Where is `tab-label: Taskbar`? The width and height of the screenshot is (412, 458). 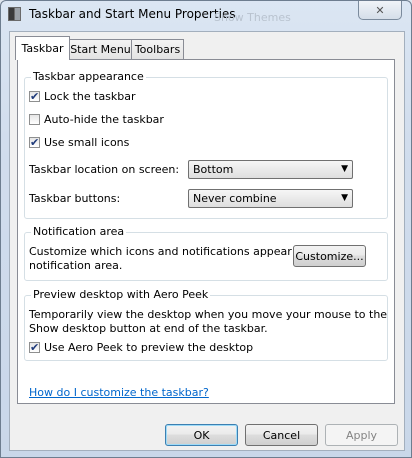 tab-label: Taskbar is located at coordinates (42, 48).